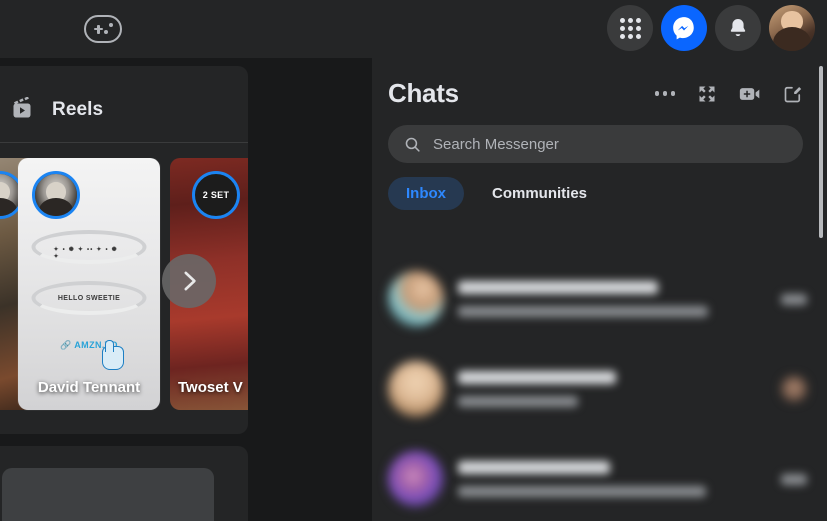 The width and height of the screenshot is (827, 521). I want to click on creator-avatar: 2 SET, so click(216, 195).